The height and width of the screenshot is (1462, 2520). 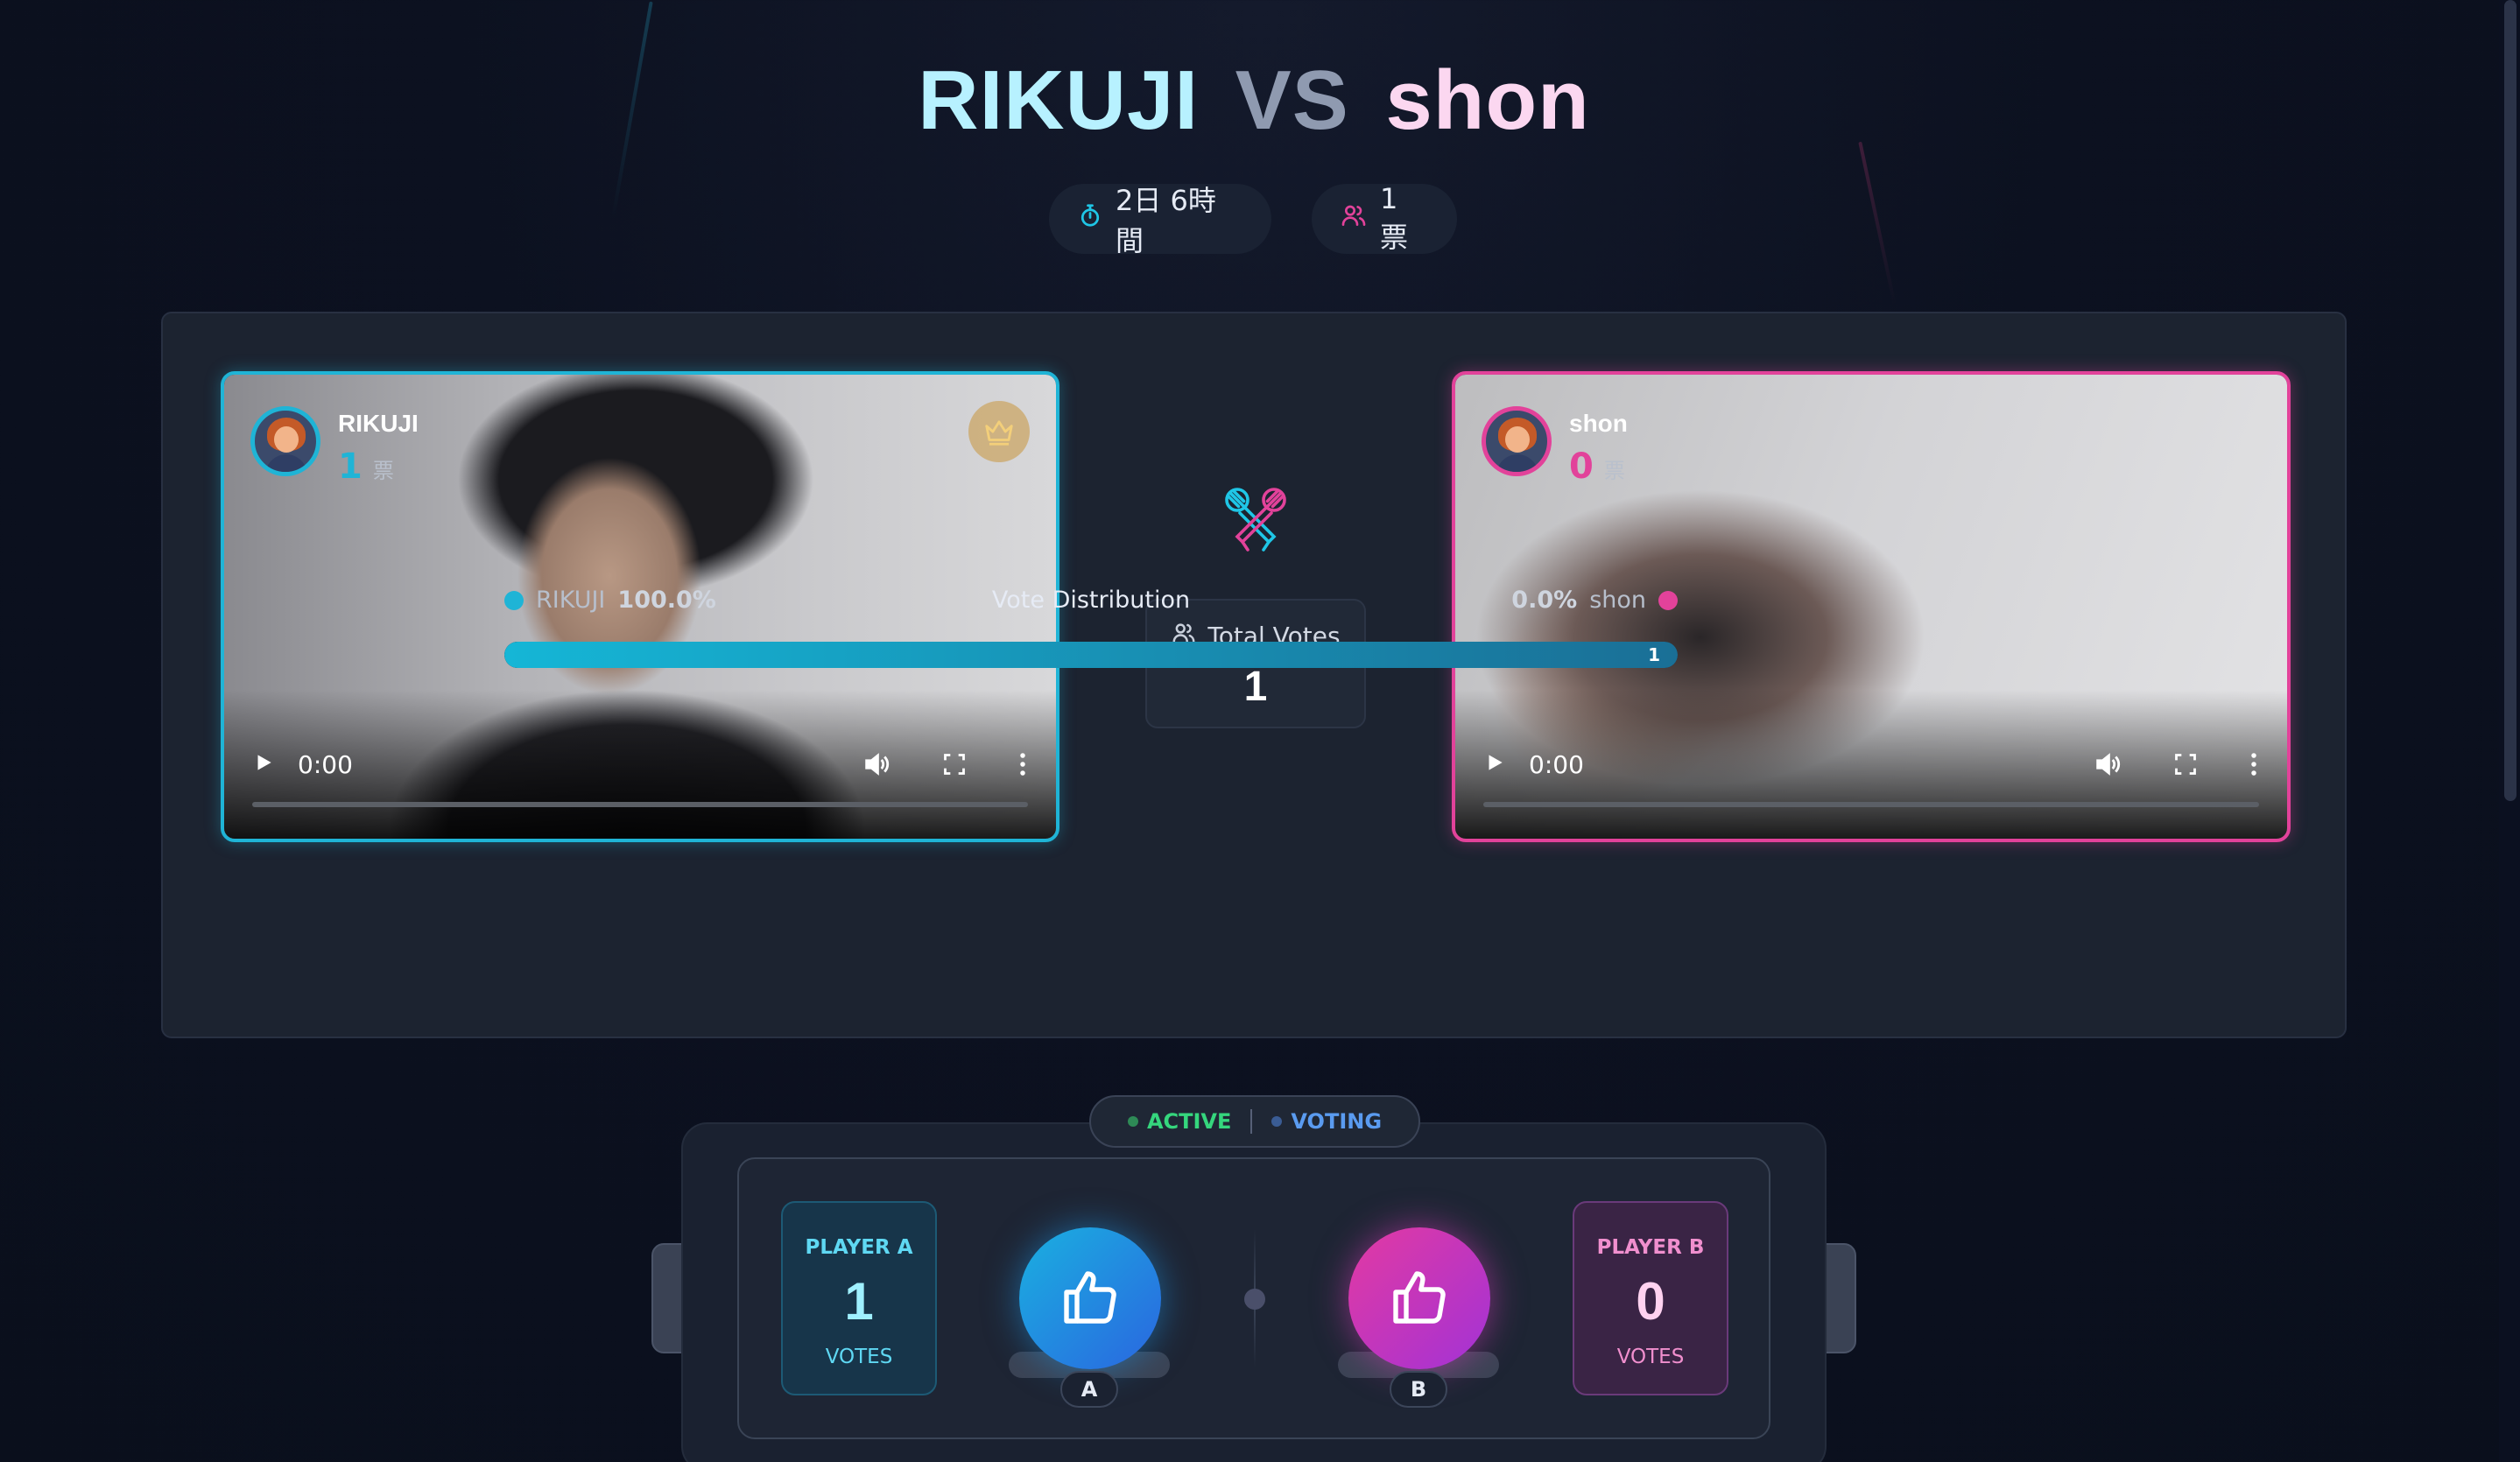 I want to click on status-voting: VOTING, so click(x=1337, y=1122).